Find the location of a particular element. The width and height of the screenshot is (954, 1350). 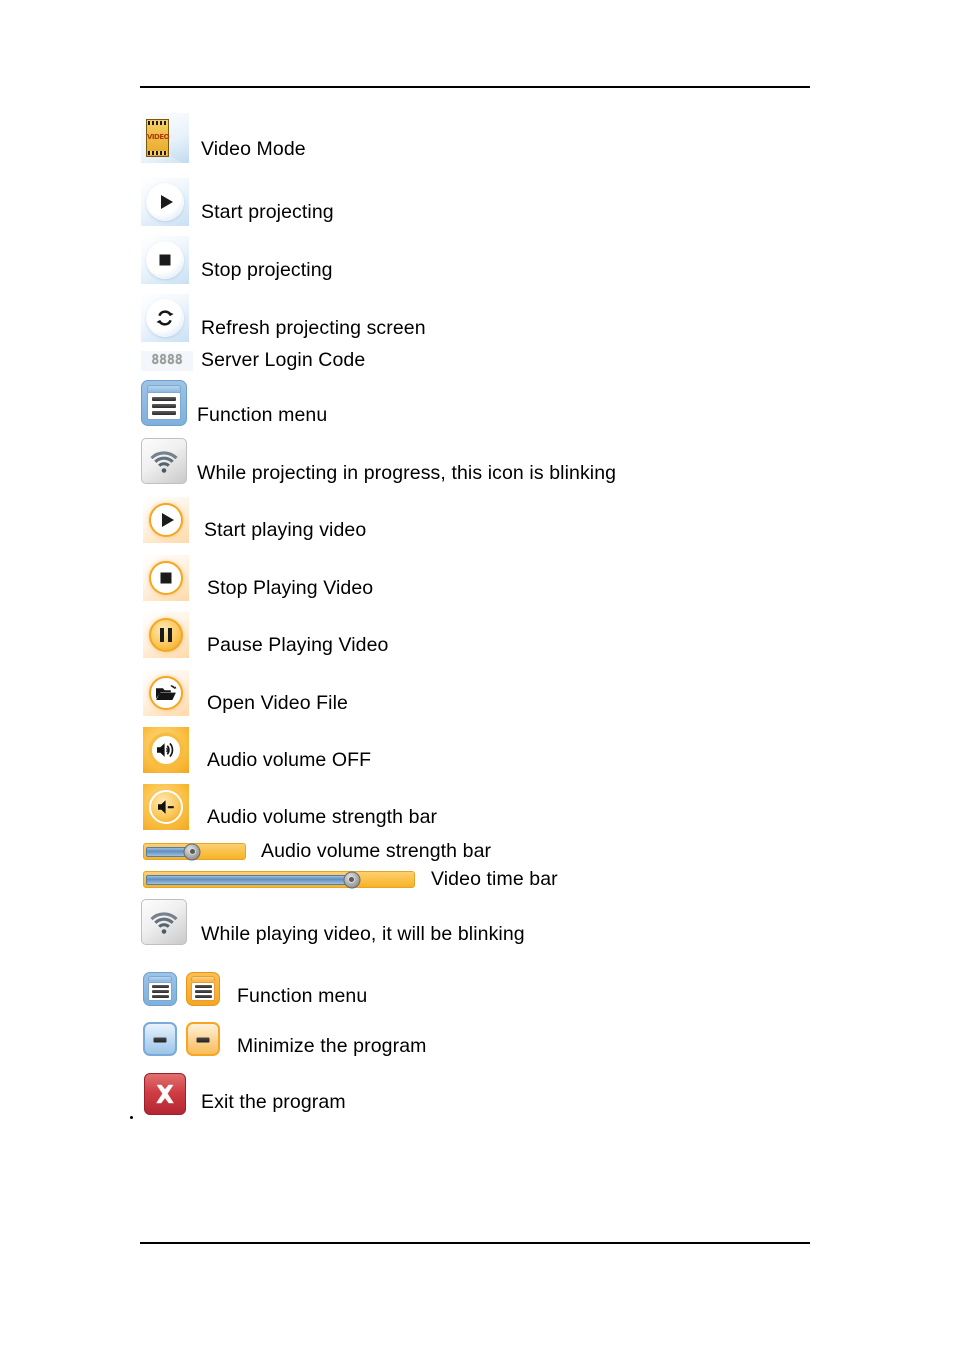

legend-row-start-projecting: Start projecting is located at coordinates (237, 202).